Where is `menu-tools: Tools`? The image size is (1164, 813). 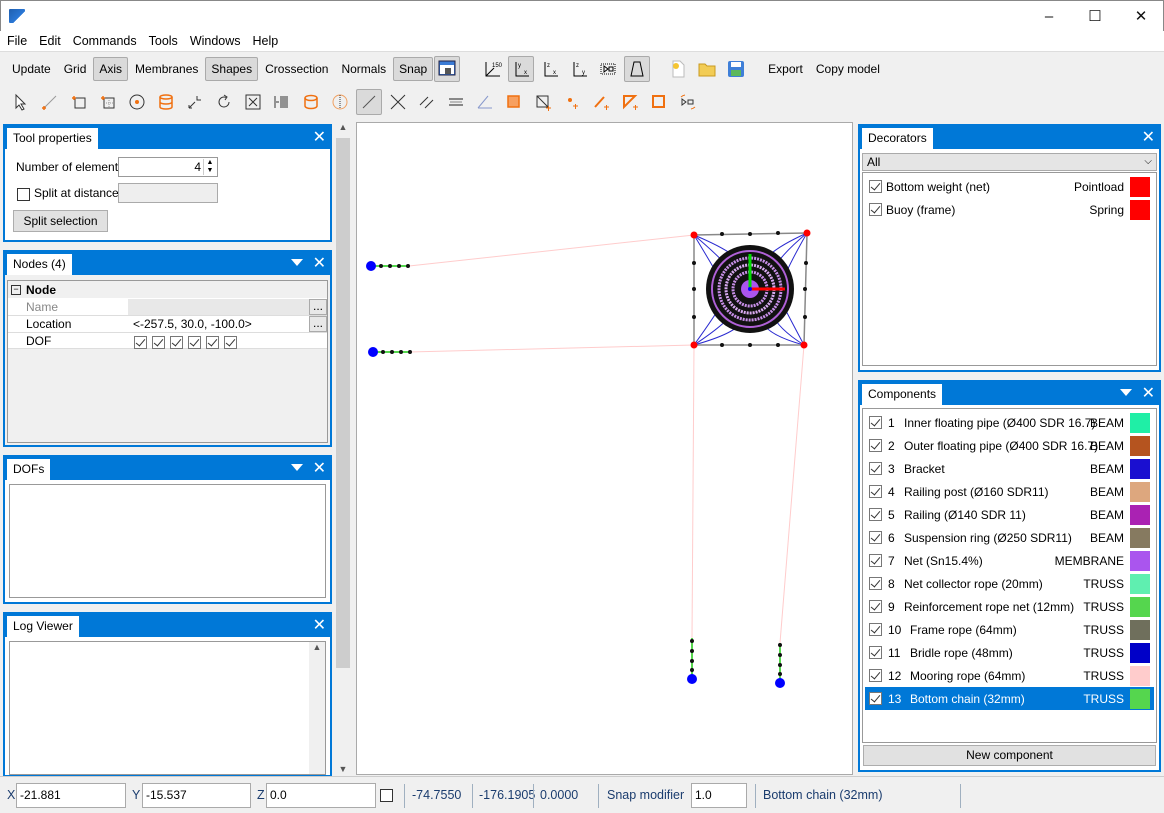 menu-tools: Tools is located at coordinates (163, 41).